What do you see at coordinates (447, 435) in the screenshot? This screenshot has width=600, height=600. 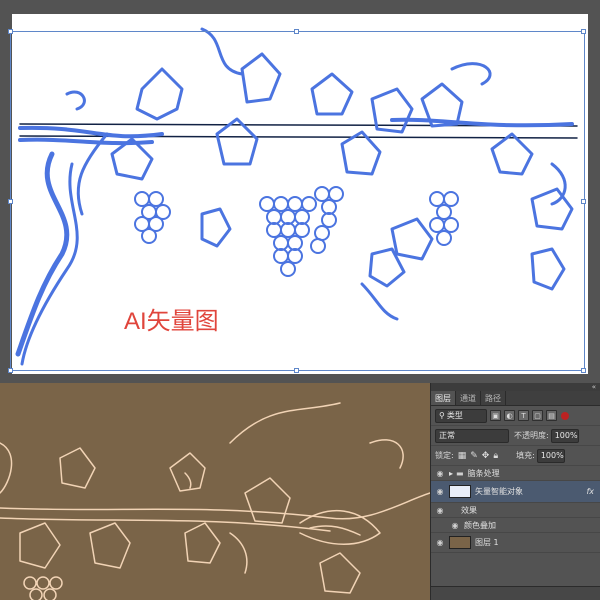 I see `blend-mode-value: 正常` at bounding box center [447, 435].